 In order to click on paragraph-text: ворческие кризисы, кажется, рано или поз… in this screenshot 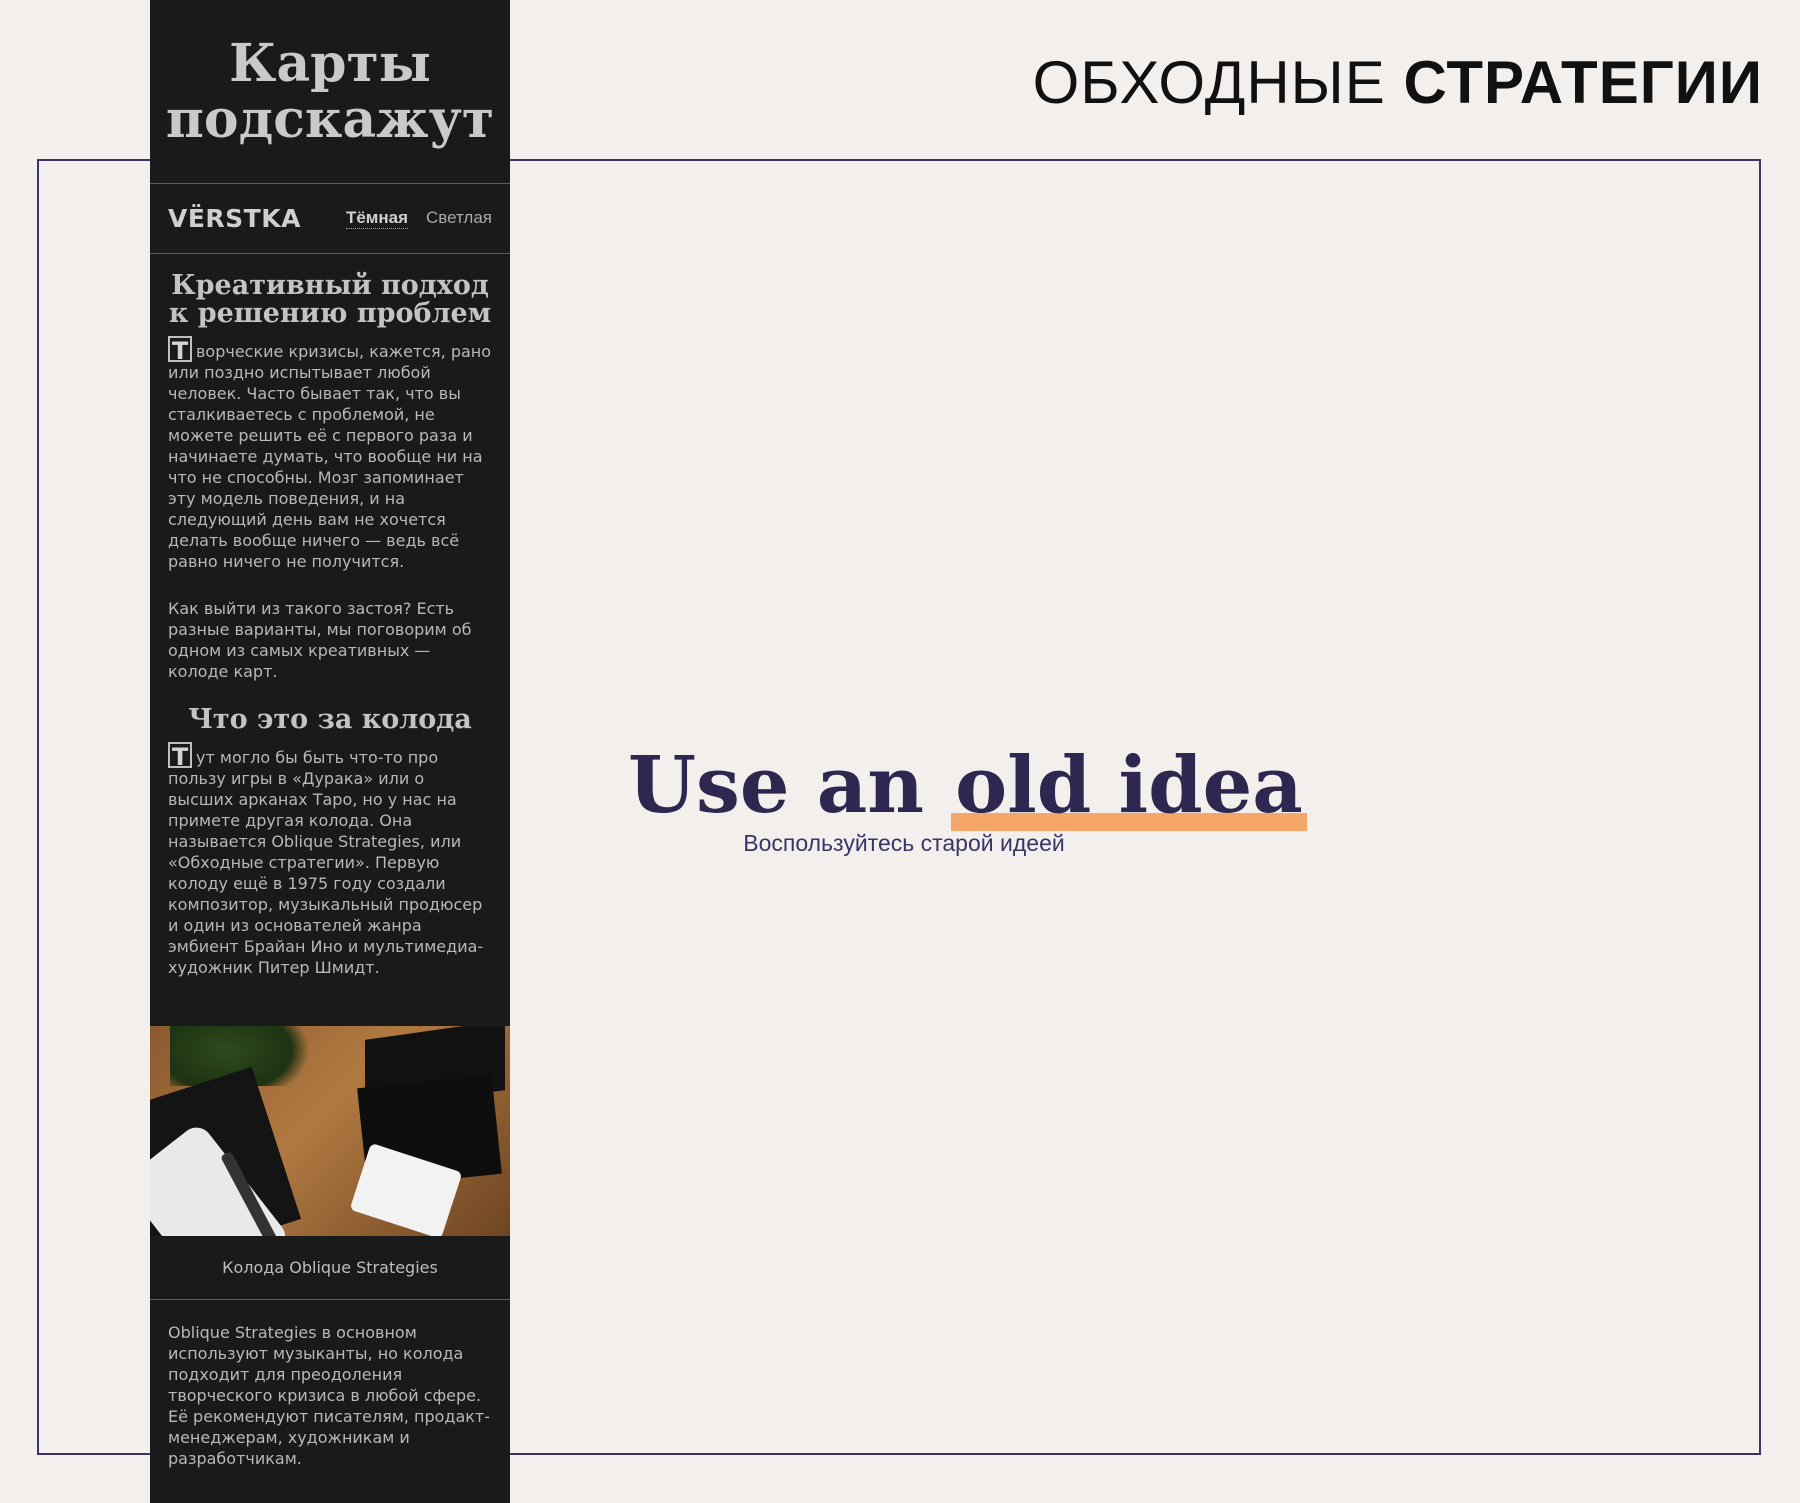, I will do `click(330, 456)`.